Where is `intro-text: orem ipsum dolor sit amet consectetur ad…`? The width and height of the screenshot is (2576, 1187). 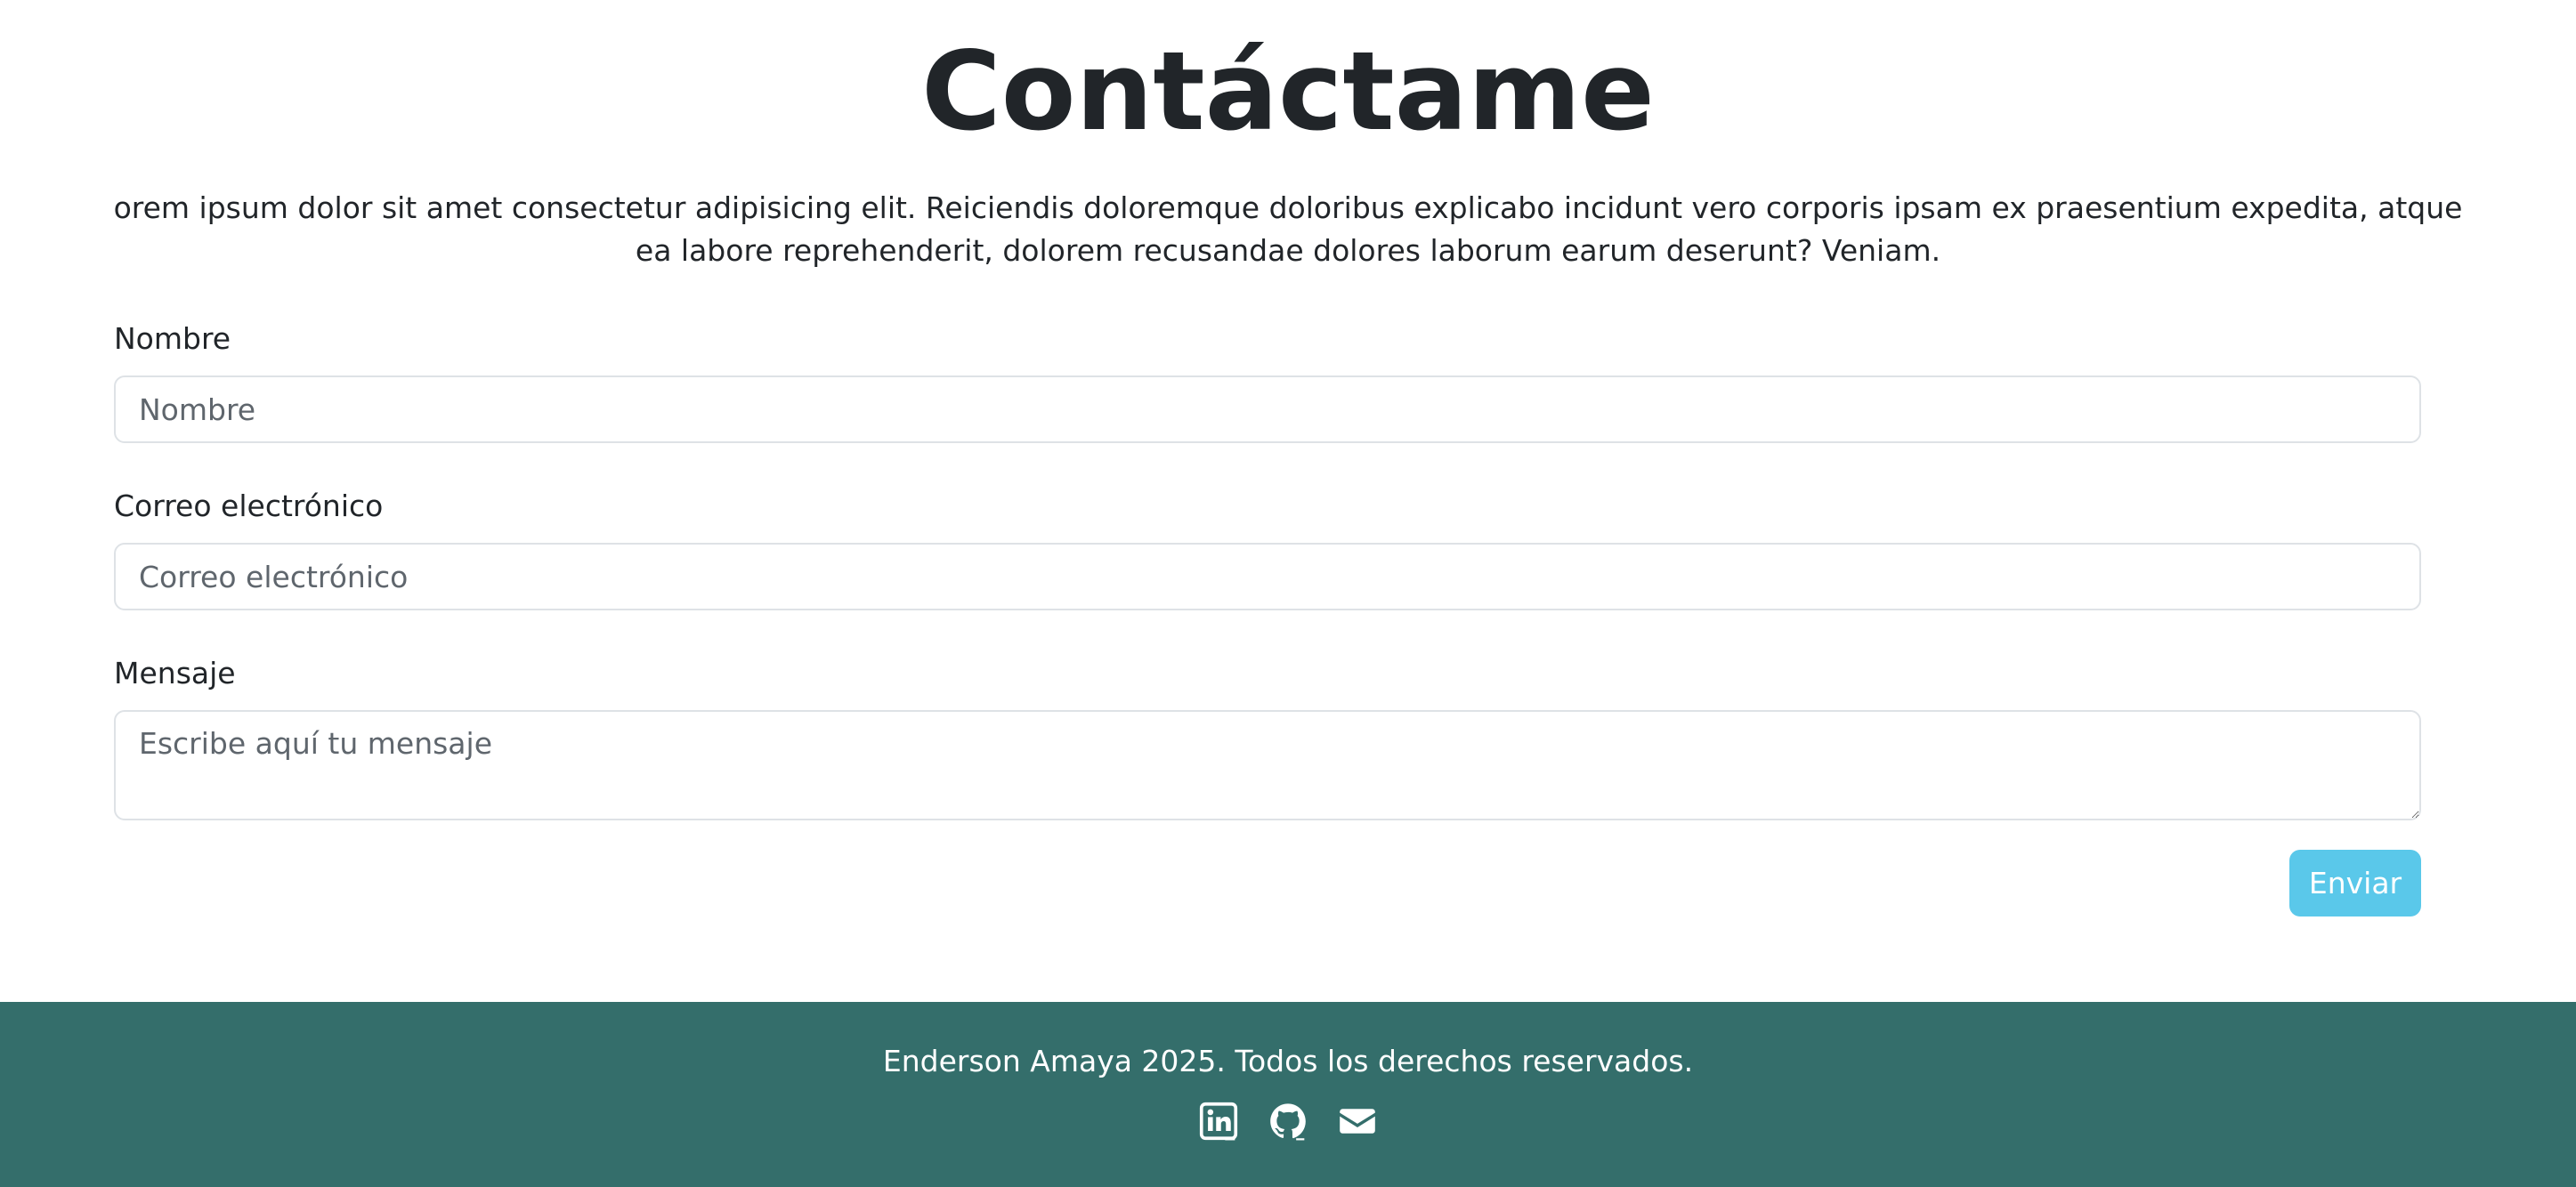
intro-text: orem ipsum dolor sit amet consectetur ad… is located at coordinates (1288, 229).